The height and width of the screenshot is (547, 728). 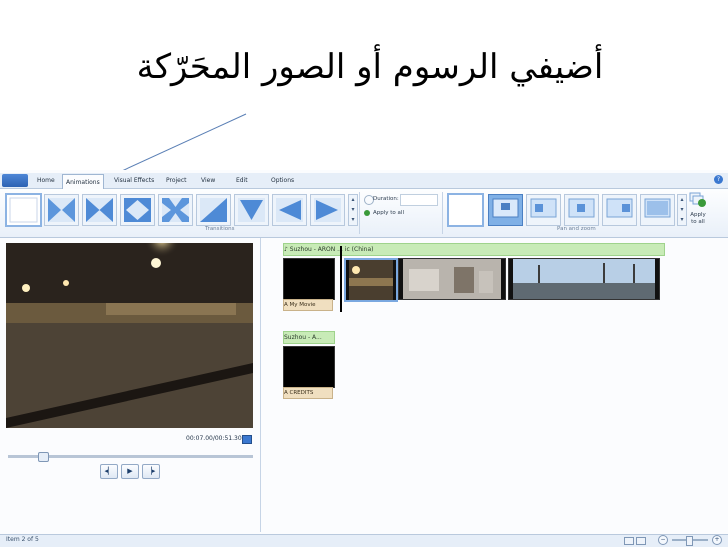 What do you see at coordinates (130, 471) in the screenshot?
I see `play-button: ▶` at bounding box center [130, 471].